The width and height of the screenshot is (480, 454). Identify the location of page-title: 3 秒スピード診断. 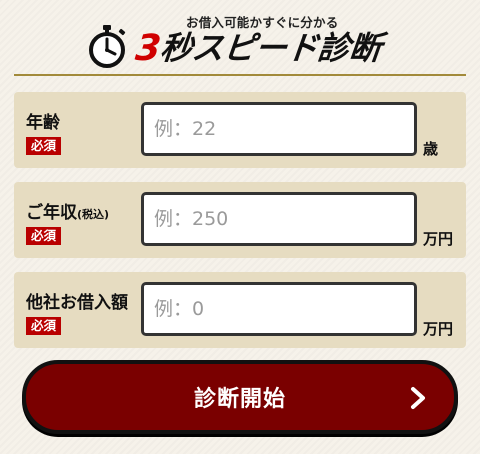
(259, 46).